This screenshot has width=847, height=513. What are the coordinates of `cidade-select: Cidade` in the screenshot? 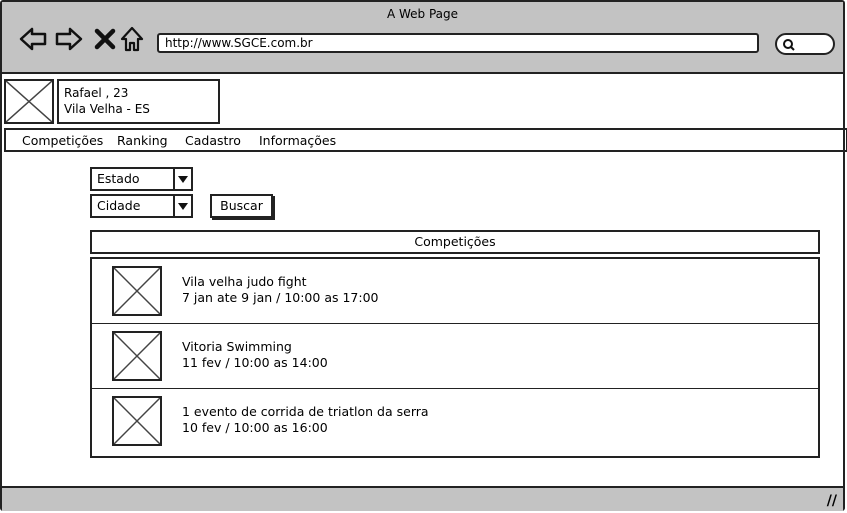 It's located at (141, 206).